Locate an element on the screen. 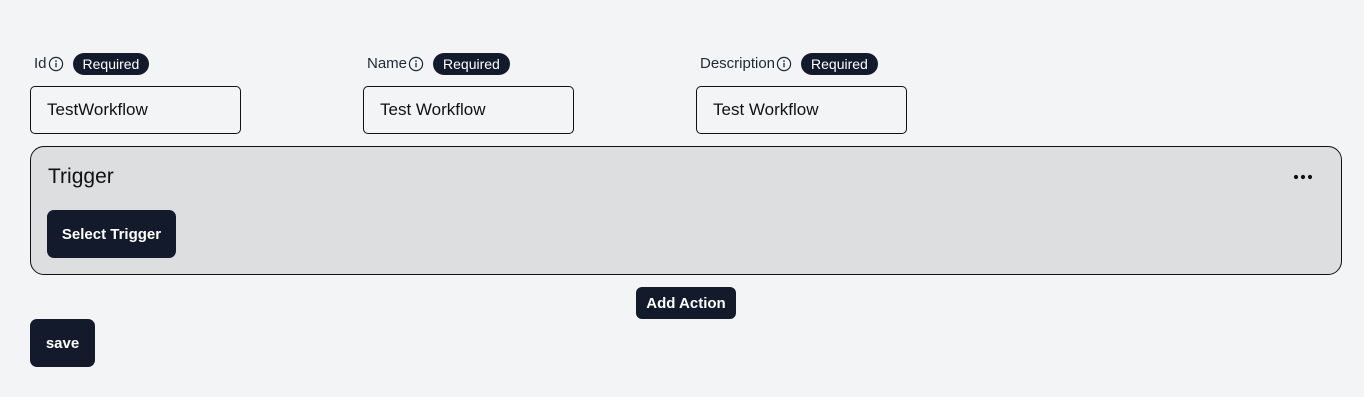  more-options-button is located at coordinates (1303, 177).